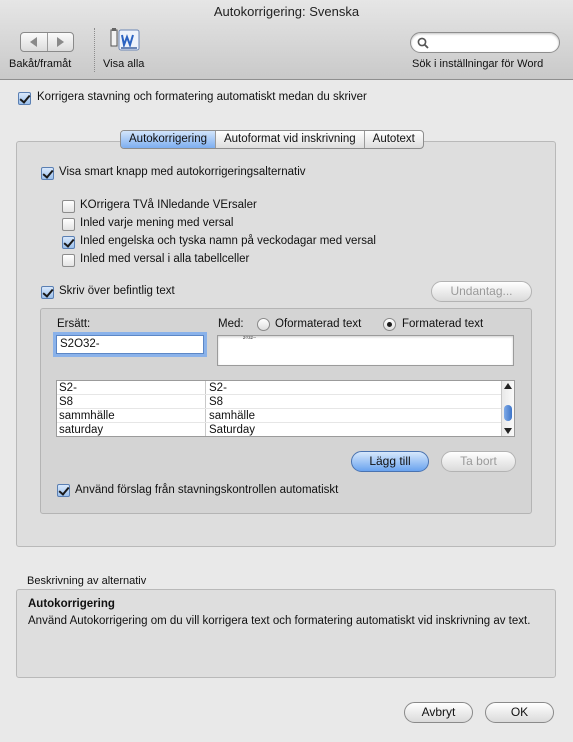 The height and width of the screenshot is (742, 573). Describe the element at coordinates (165, 259) in the screenshot. I see `option-label-capitalize-table-cells: Inled med versal i alla tabellceller` at that location.